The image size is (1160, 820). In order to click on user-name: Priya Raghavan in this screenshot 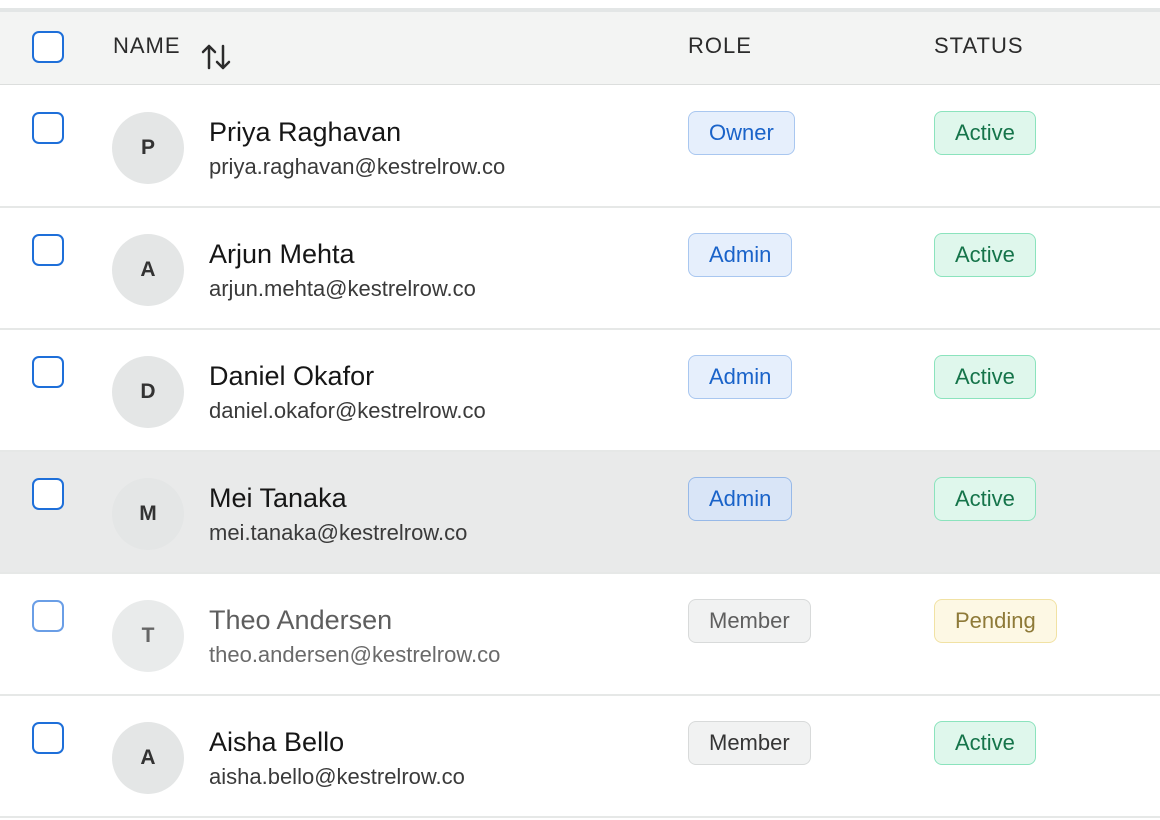, I will do `click(305, 132)`.